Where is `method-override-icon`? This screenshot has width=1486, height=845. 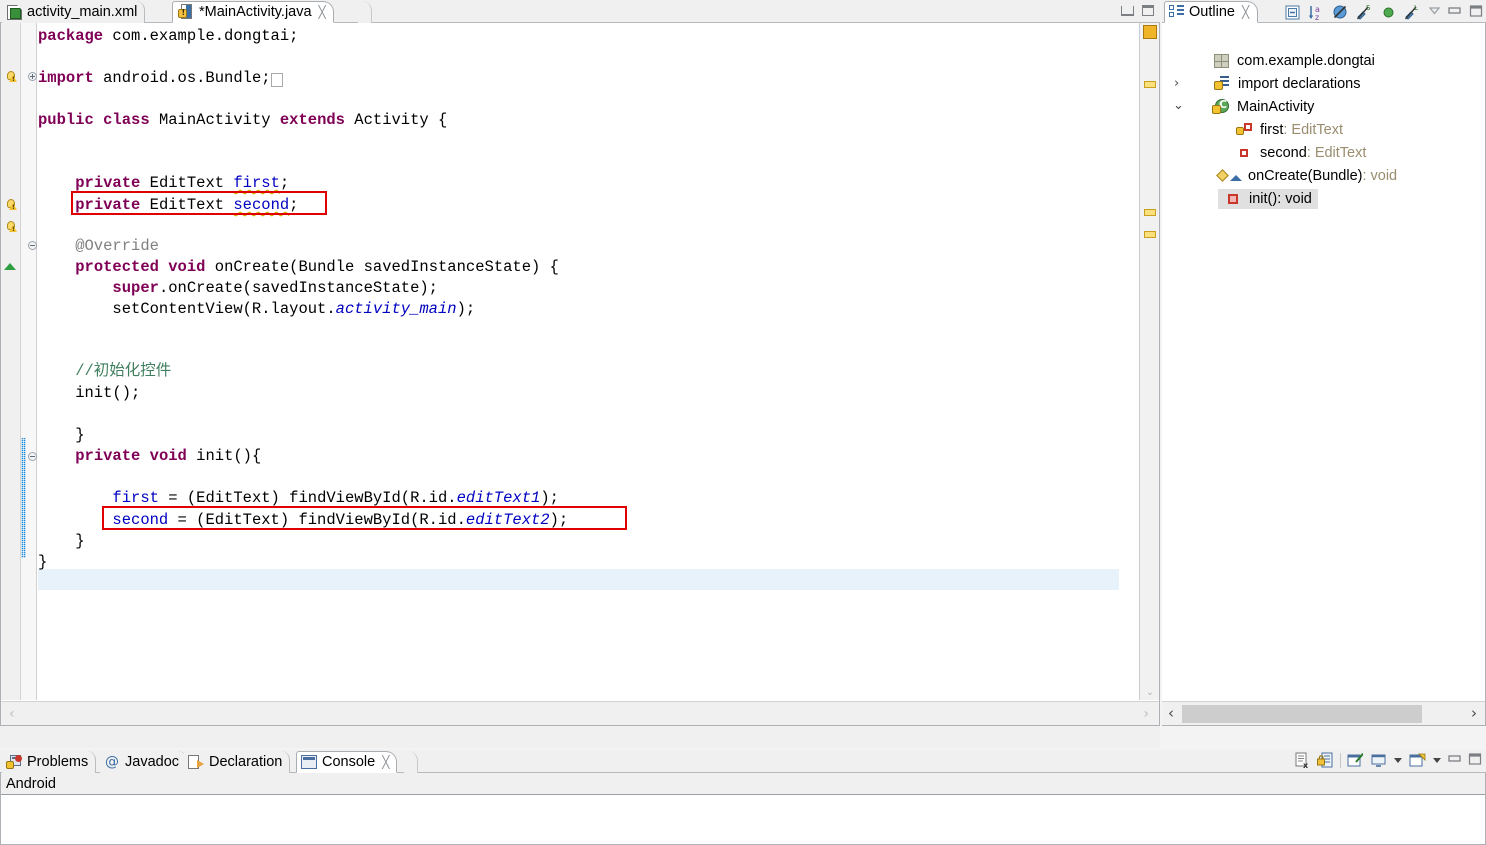
method-override-icon is located at coordinates (1231, 175).